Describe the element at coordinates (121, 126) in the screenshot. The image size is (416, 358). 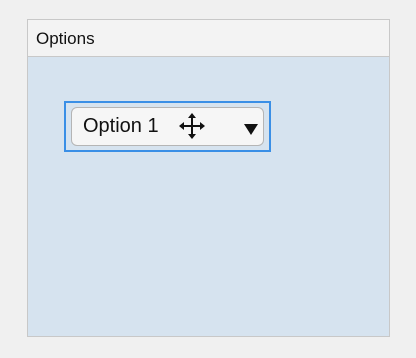
I see `dropdown-selected-value: Option 1` at that location.